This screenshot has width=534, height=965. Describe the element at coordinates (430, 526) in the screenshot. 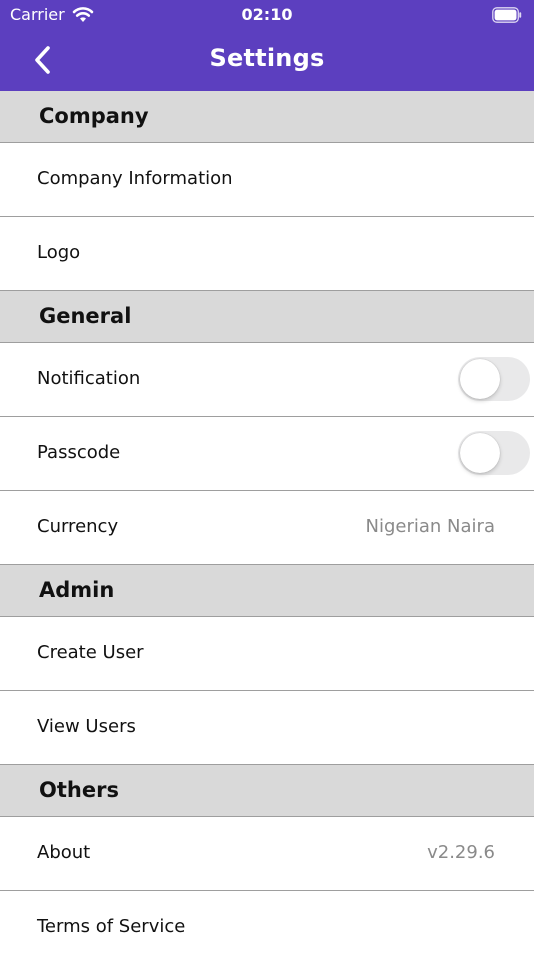

I see `currency-value: Nigerian Naira` at that location.